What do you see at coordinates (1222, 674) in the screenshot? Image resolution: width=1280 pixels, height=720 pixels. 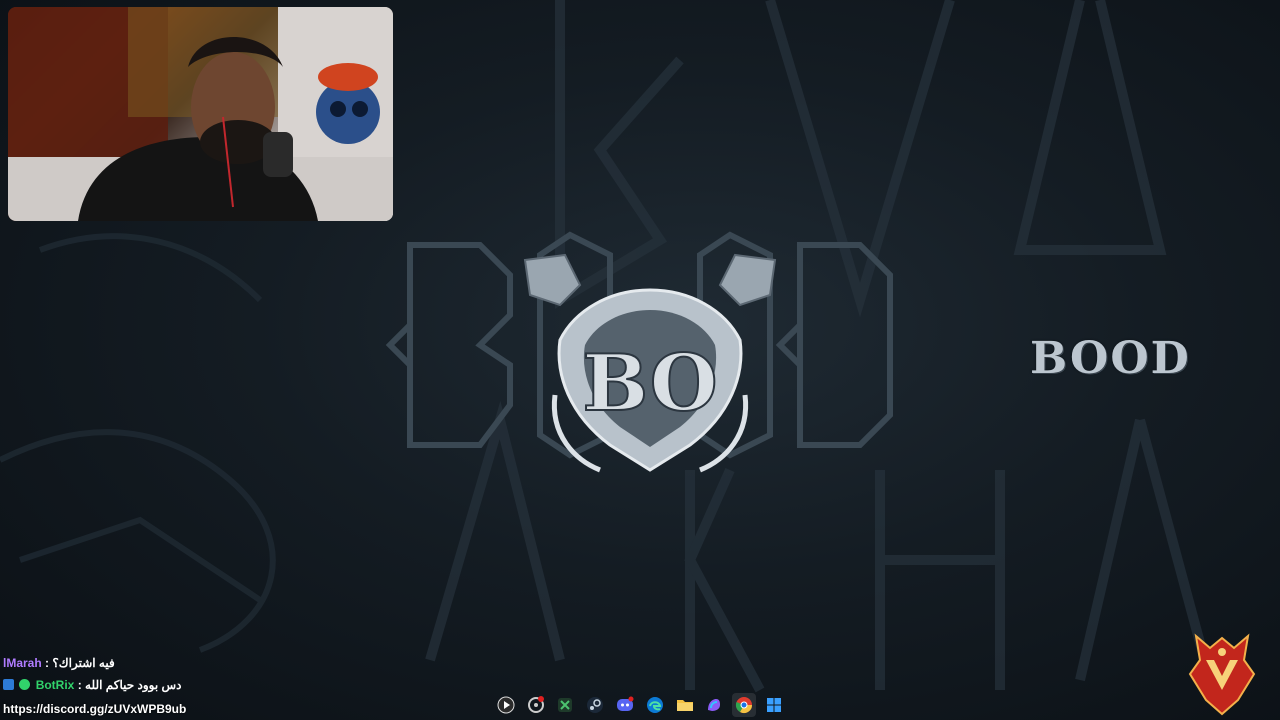 I see `corner-fire-emblem-logo` at bounding box center [1222, 674].